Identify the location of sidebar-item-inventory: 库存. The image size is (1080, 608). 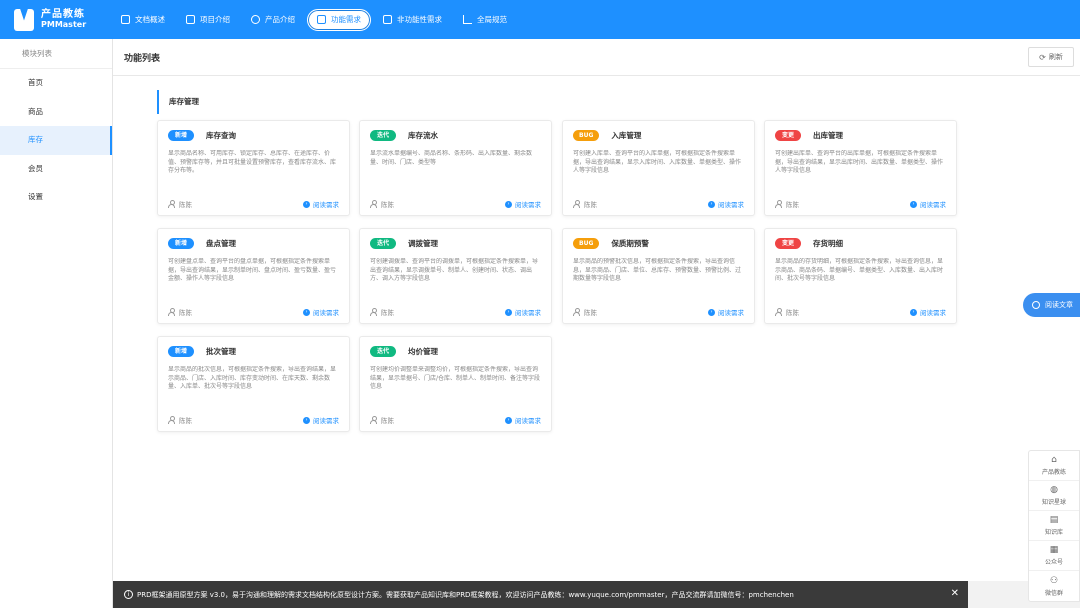
(56, 140).